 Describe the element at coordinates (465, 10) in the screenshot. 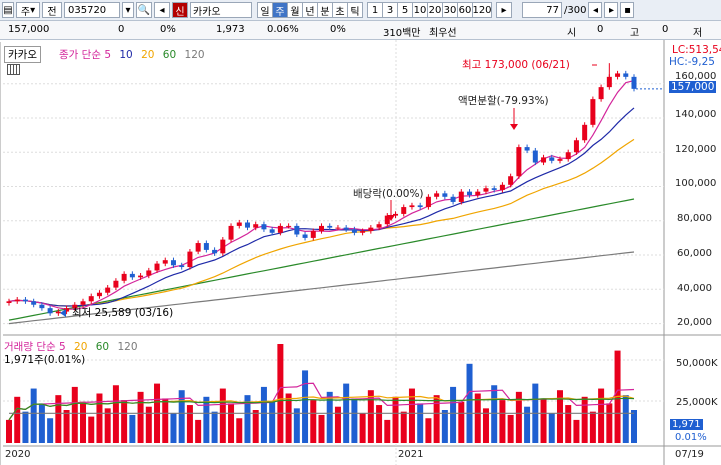

I see `interval-60: 60` at that location.